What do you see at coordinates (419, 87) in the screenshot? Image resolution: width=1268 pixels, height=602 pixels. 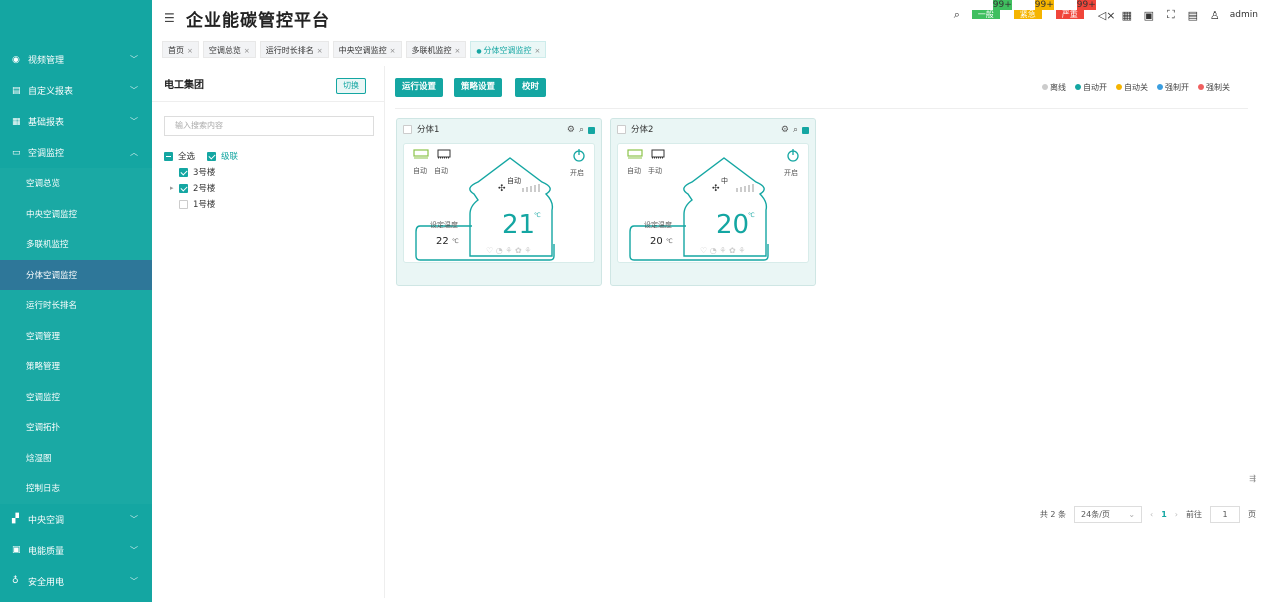 I see `run-settings-button: 运行设置` at bounding box center [419, 87].